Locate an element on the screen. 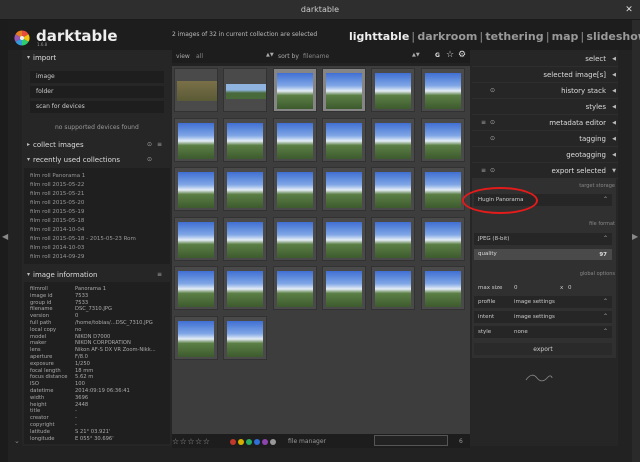 The height and width of the screenshot is (462, 640). recent-item: film roll 2015-05-18 is located at coordinates (57, 221).